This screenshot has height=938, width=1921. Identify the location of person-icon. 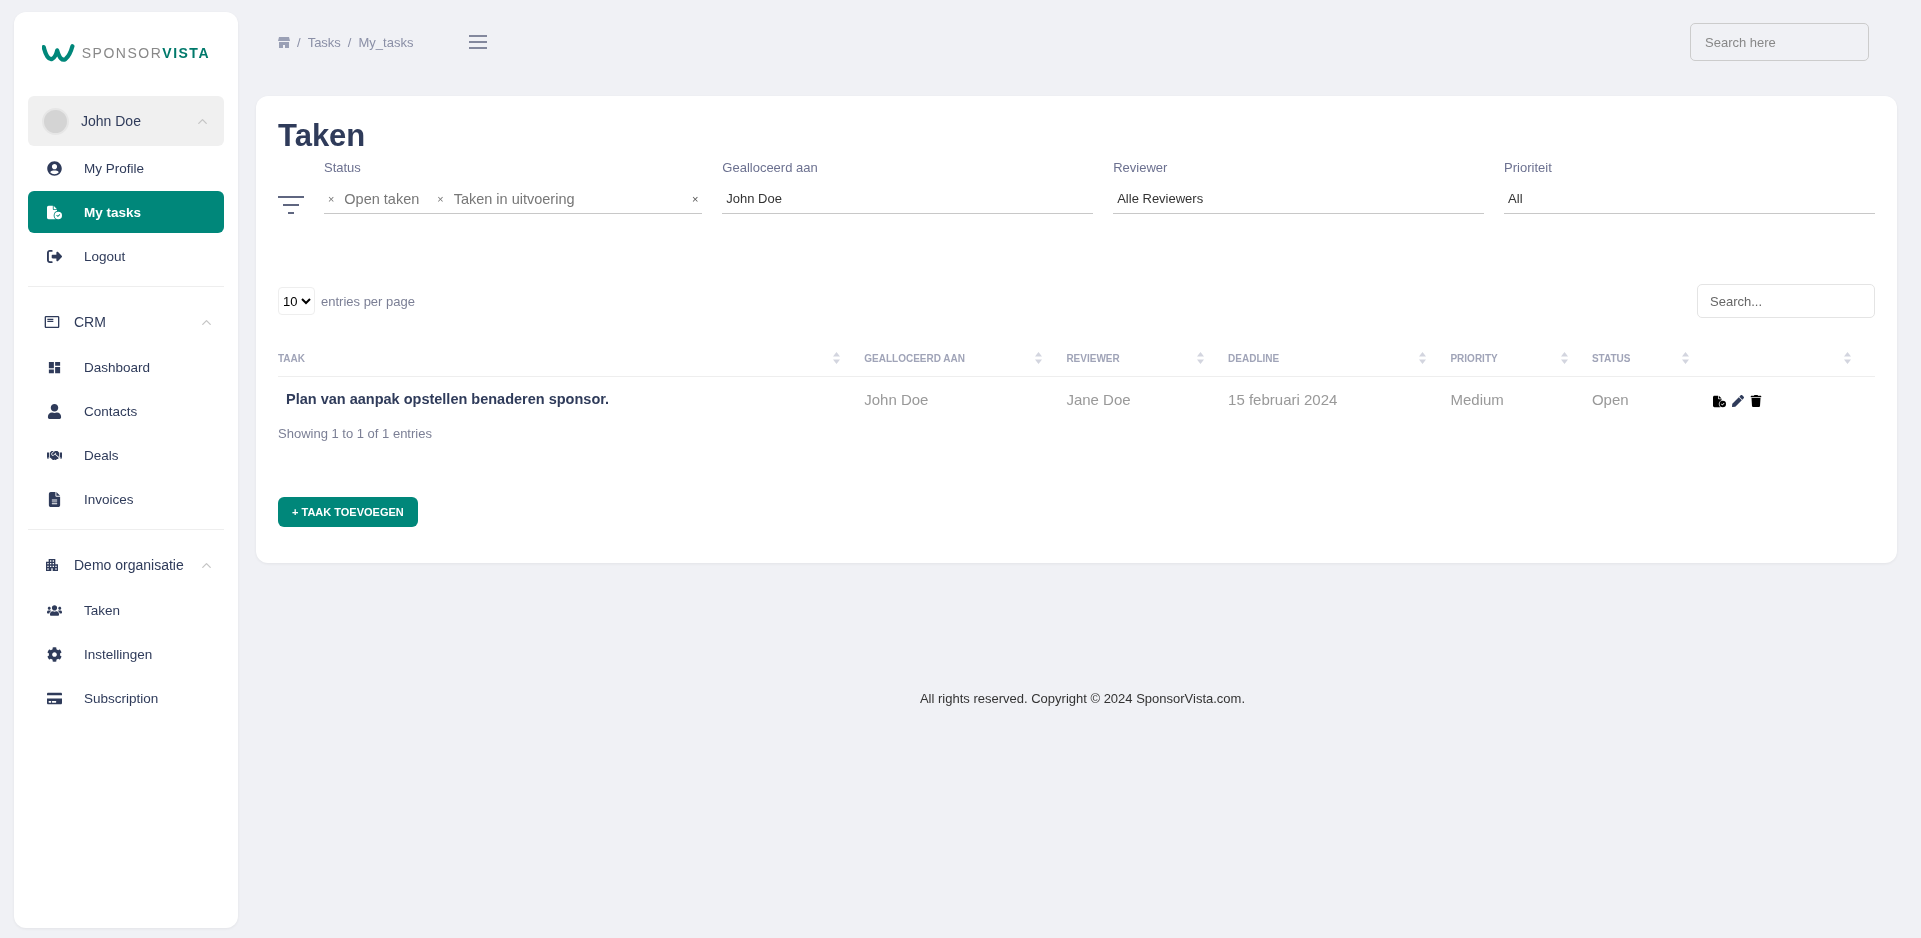
(54, 411).